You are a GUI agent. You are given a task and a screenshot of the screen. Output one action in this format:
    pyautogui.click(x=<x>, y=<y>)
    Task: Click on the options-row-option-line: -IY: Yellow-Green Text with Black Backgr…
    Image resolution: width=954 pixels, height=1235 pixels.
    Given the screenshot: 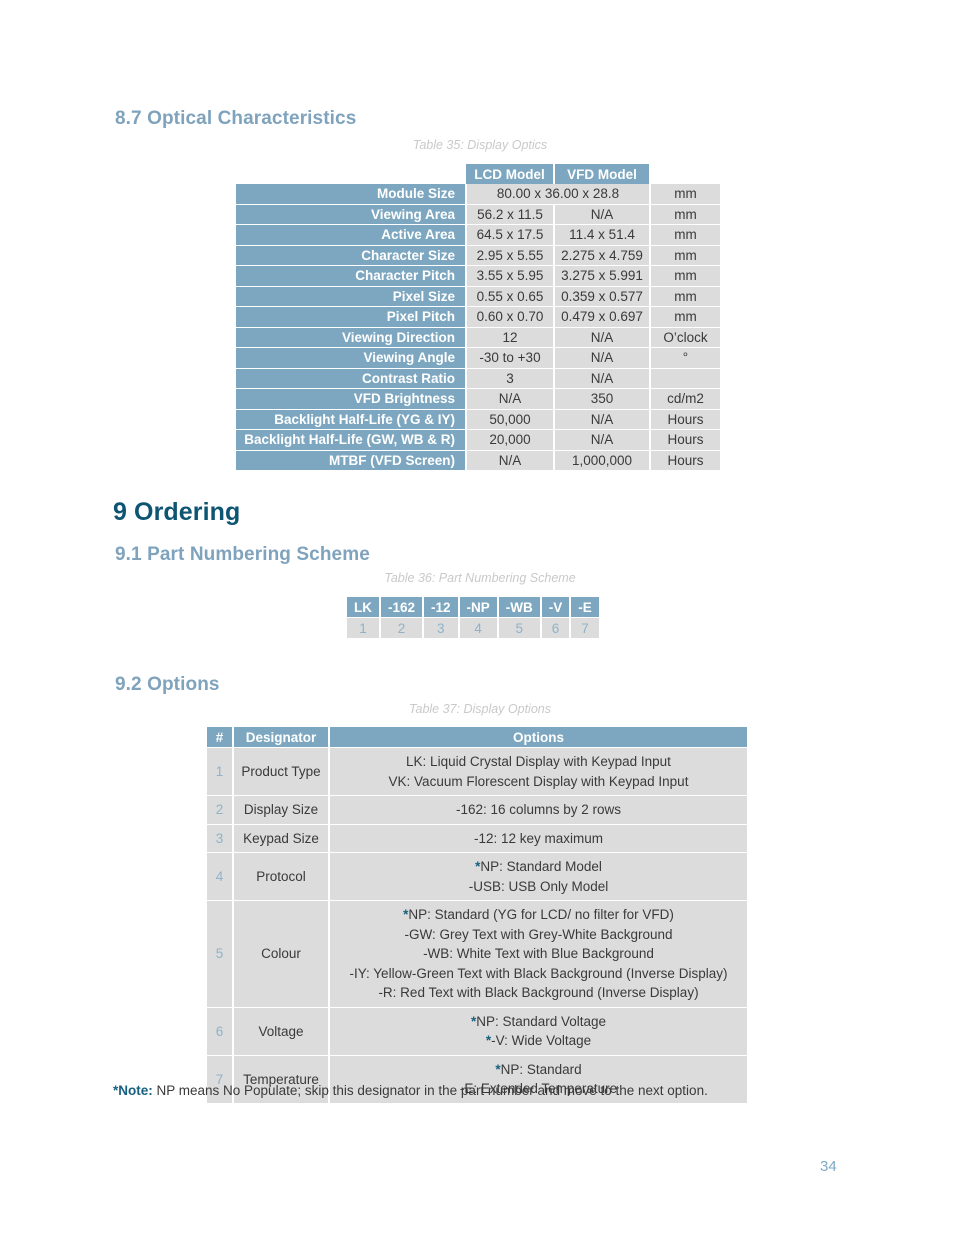 What is the action you would take?
    pyautogui.click(x=538, y=974)
    